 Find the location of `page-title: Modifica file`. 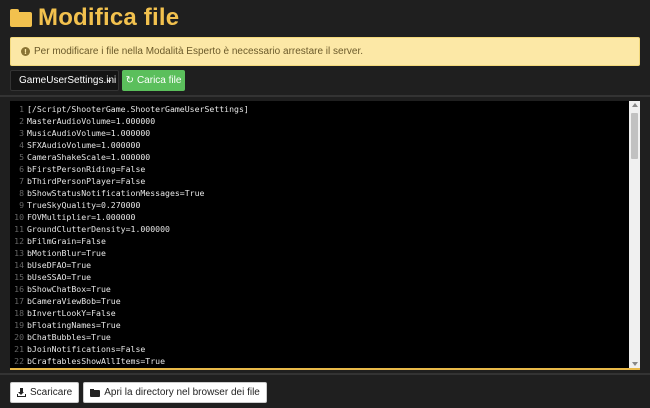

page-title: Modifica file is located at coordinates (109, 17).